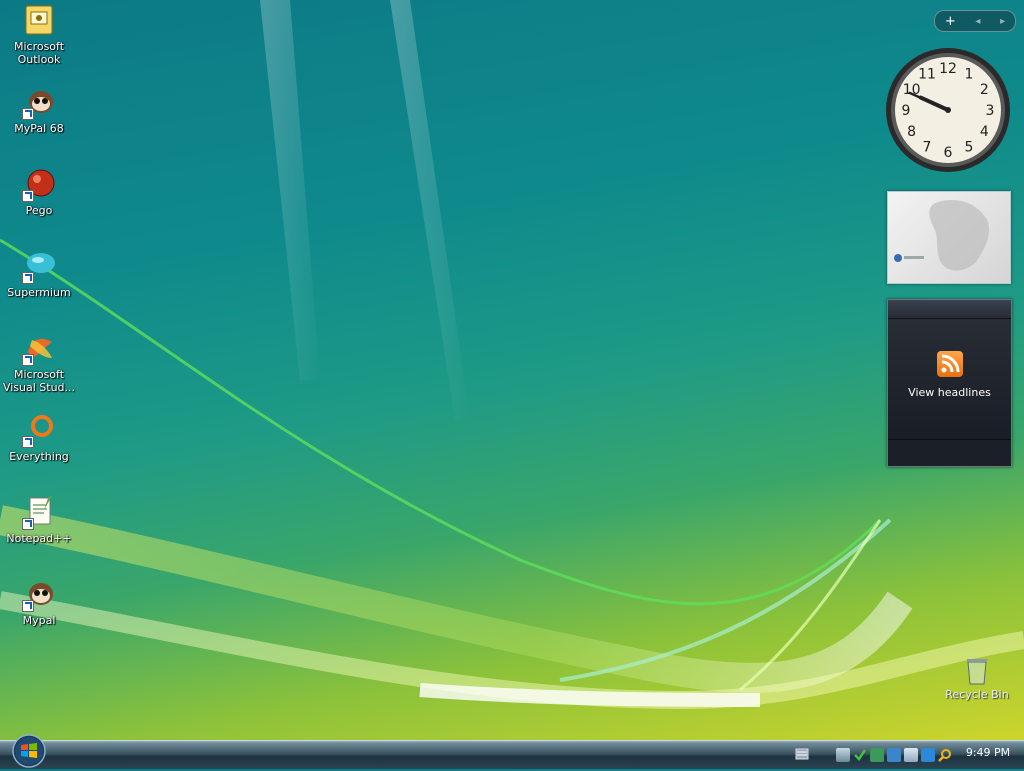 The height and width of the screenshot is (771, 1024). I want to click on desktop-icon-mypal-68: MyPal 68, so click(39, 110).